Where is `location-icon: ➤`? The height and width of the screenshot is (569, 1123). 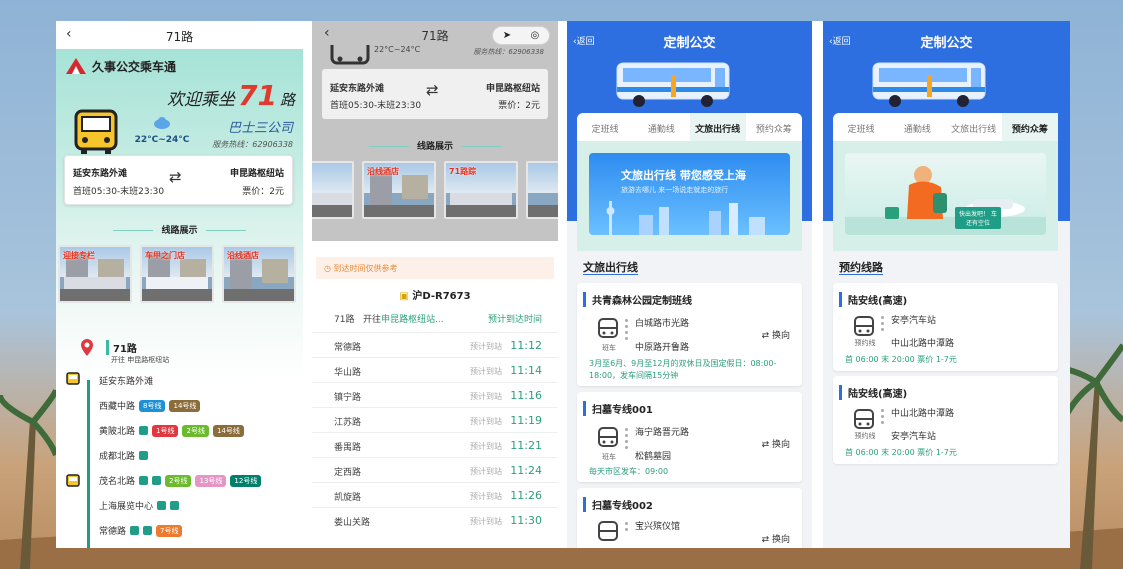
location-icon: ➤ is located at coordinates (507, 35).